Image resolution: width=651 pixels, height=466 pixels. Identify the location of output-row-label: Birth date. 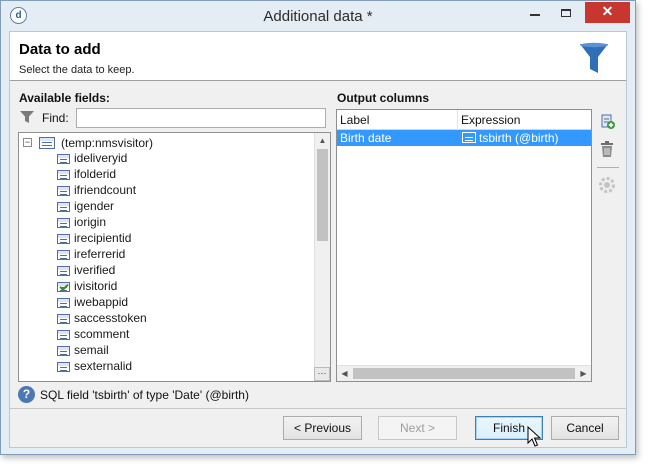
(366, 138).